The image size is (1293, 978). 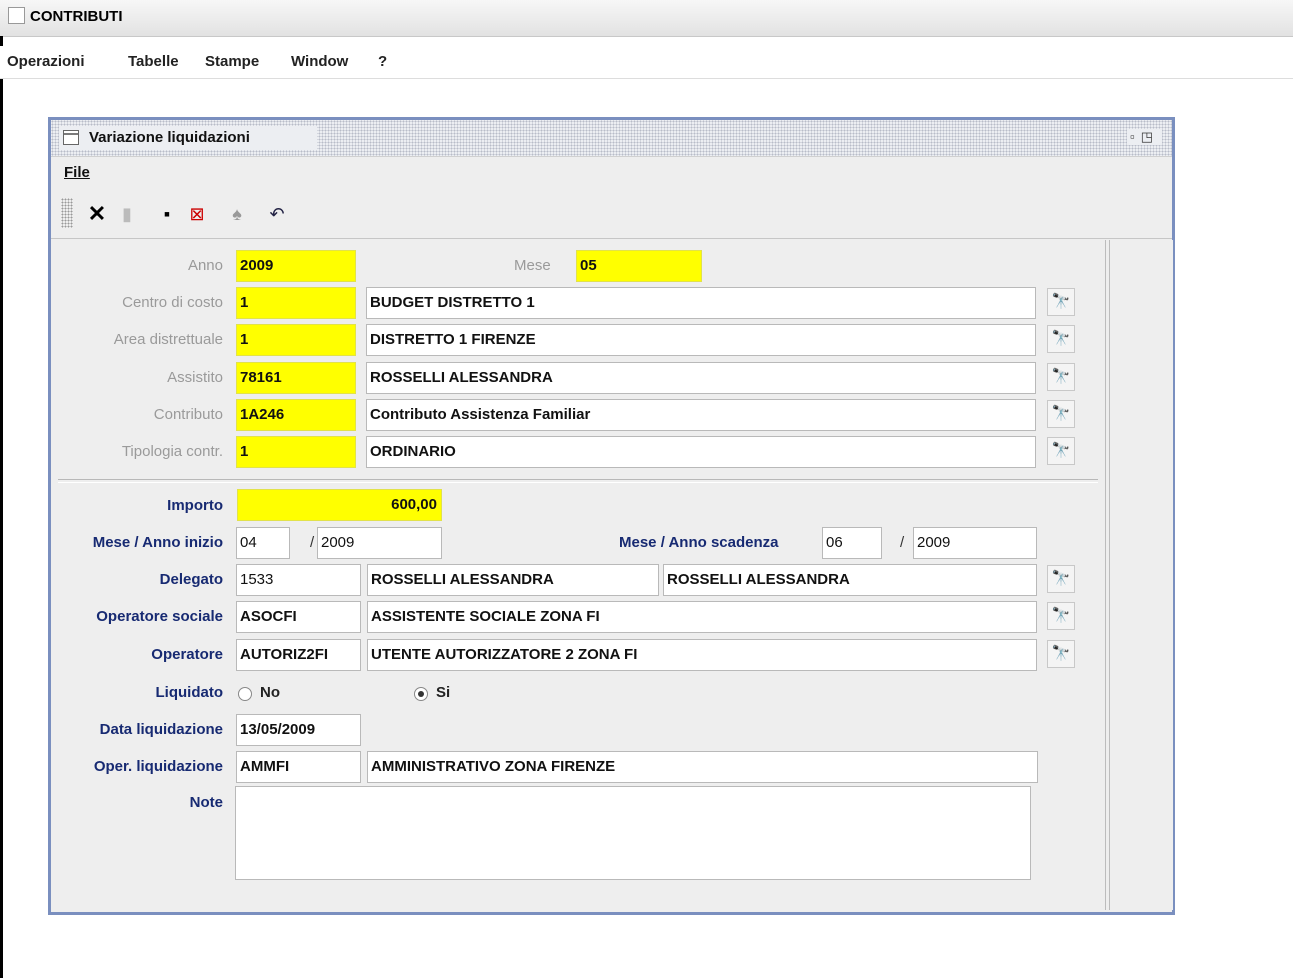 What do you see at coordinates (67, 213) in the screenshot?
I see `toolbar-grip` at bounding box center [67, 213].